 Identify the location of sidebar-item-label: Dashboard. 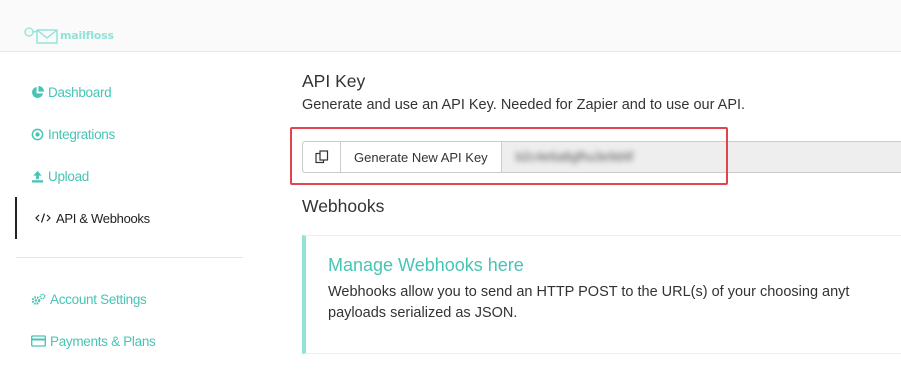
(80, 92).